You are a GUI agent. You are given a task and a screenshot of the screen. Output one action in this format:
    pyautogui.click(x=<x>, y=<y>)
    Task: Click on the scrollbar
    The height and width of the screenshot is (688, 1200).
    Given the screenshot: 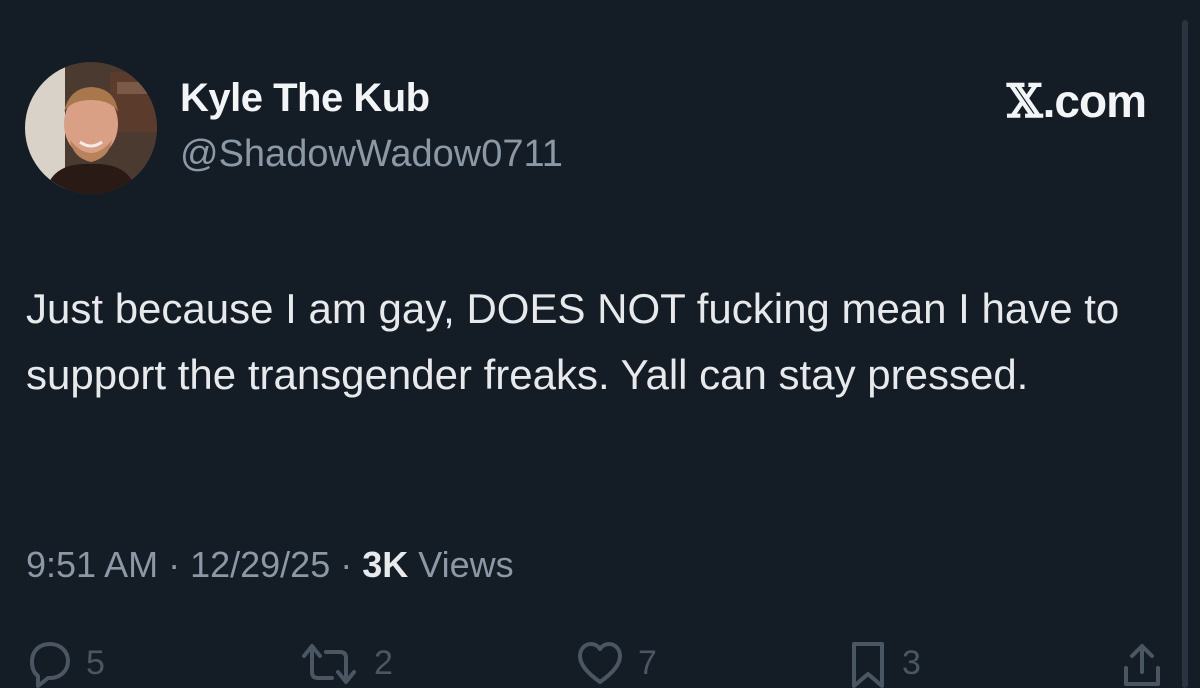 What is the action you would take?
    pyautogui.click(x=1185, y=354)
    